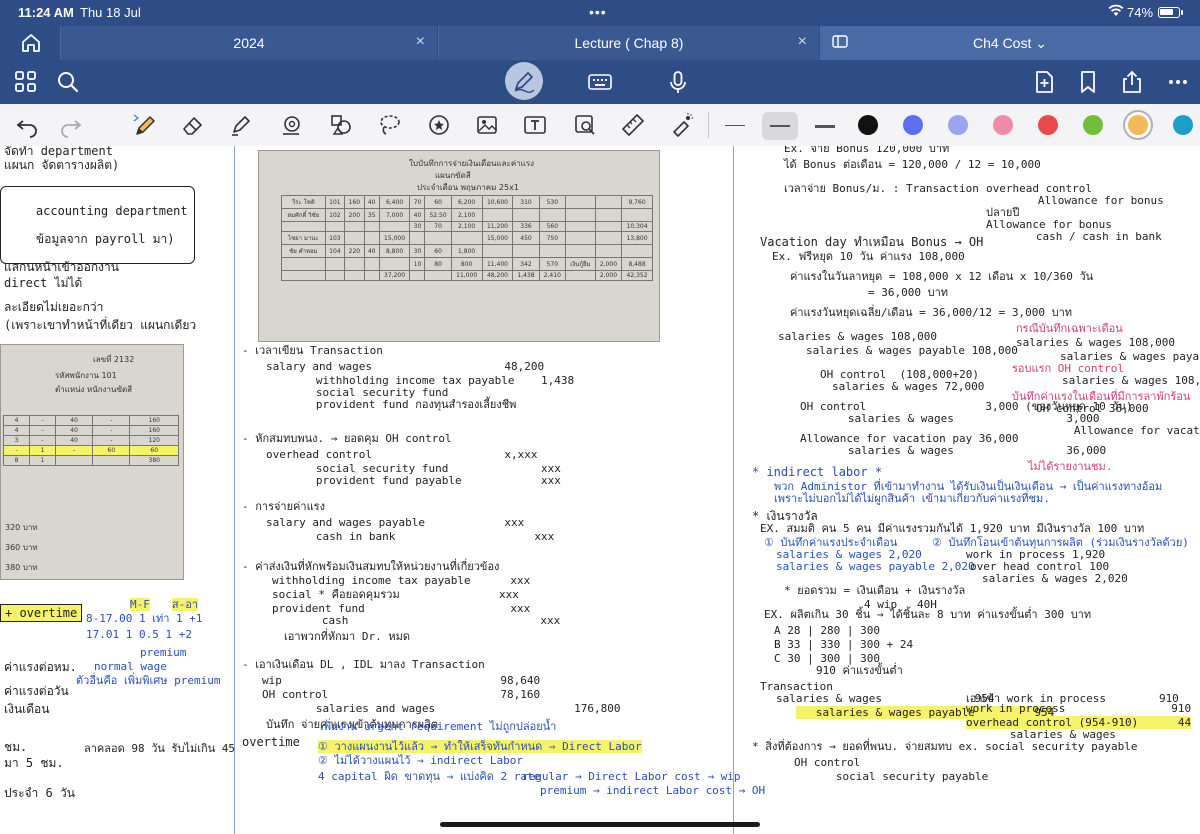 The width and height of the screenshot is (1200, 834). I want to click on stroke-width-thin, so click(735, 126).